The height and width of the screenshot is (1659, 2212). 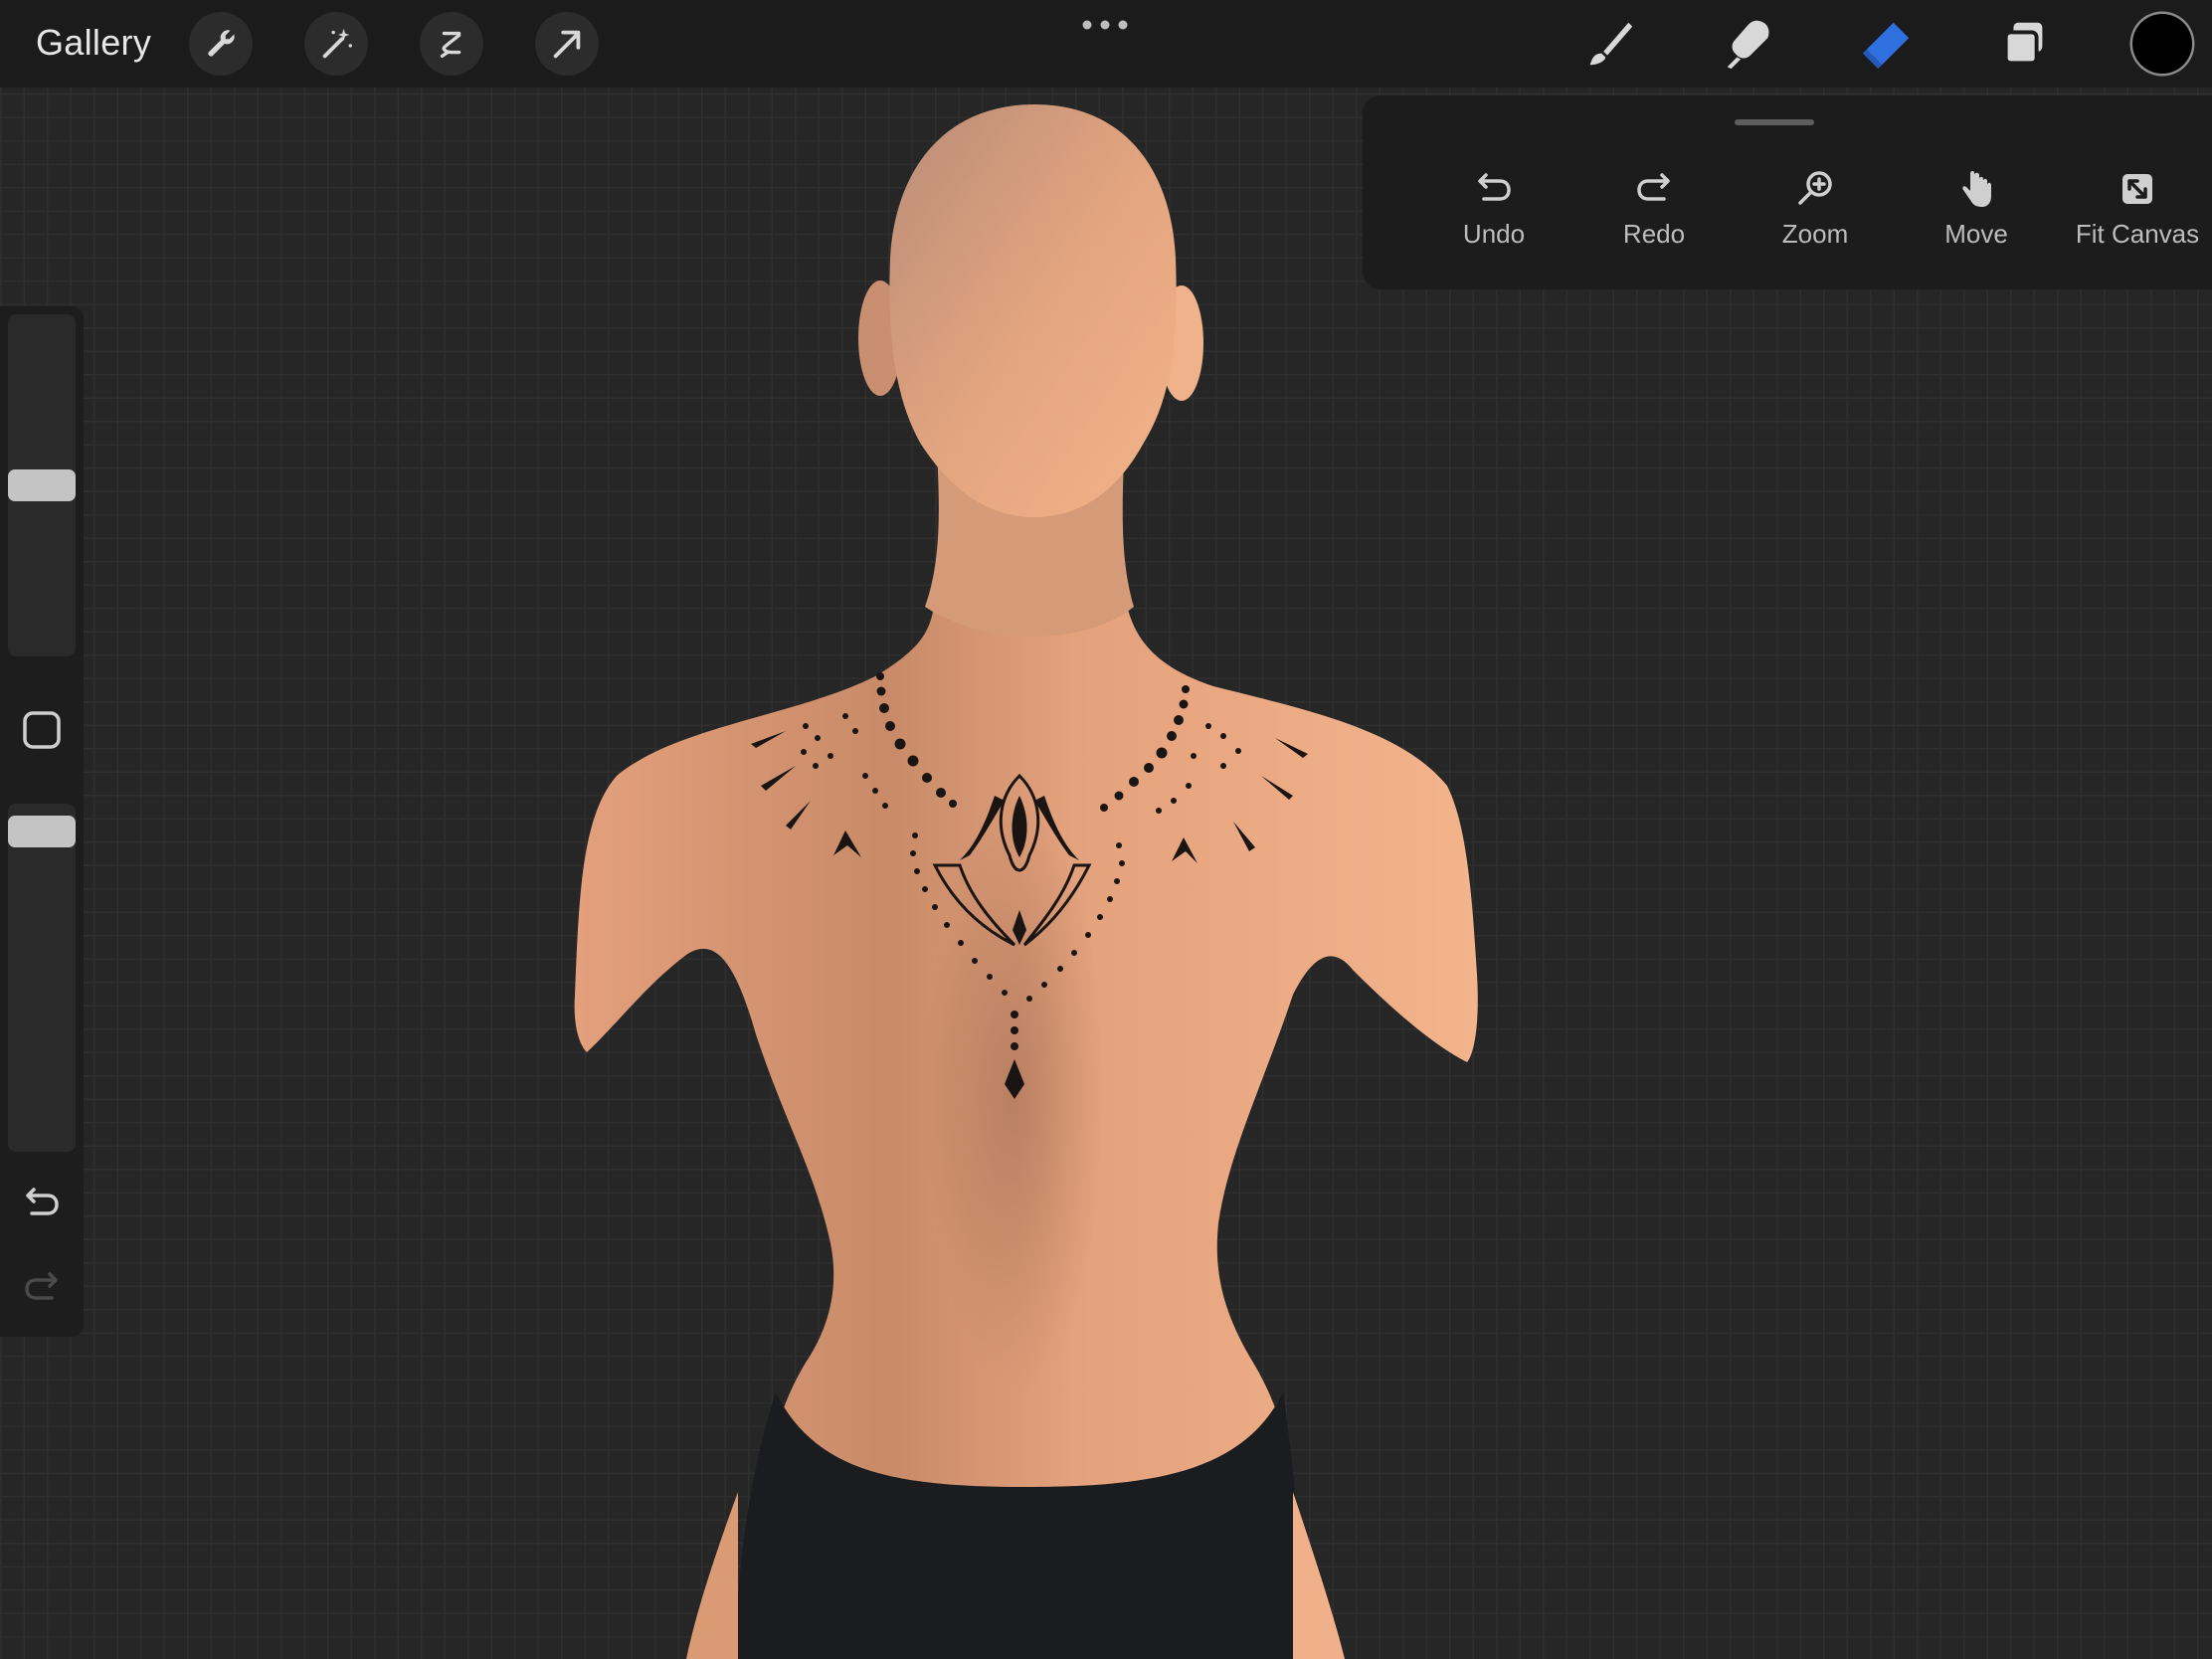 I want to click on opacity-slider, so click(x=42, y=978).